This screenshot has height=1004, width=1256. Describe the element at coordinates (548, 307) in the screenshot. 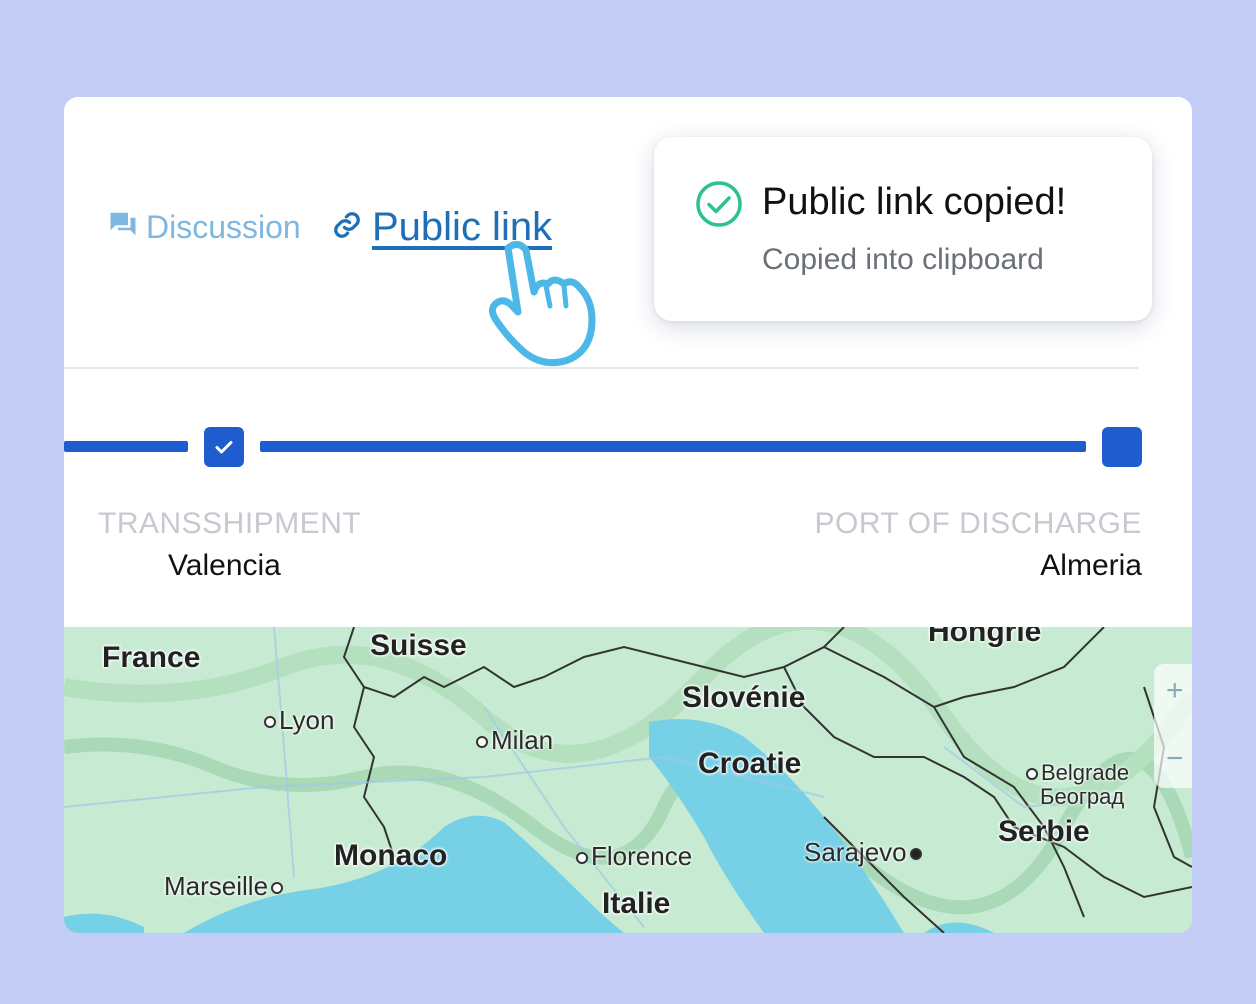

I see `hand-pointer-icon` at that location.